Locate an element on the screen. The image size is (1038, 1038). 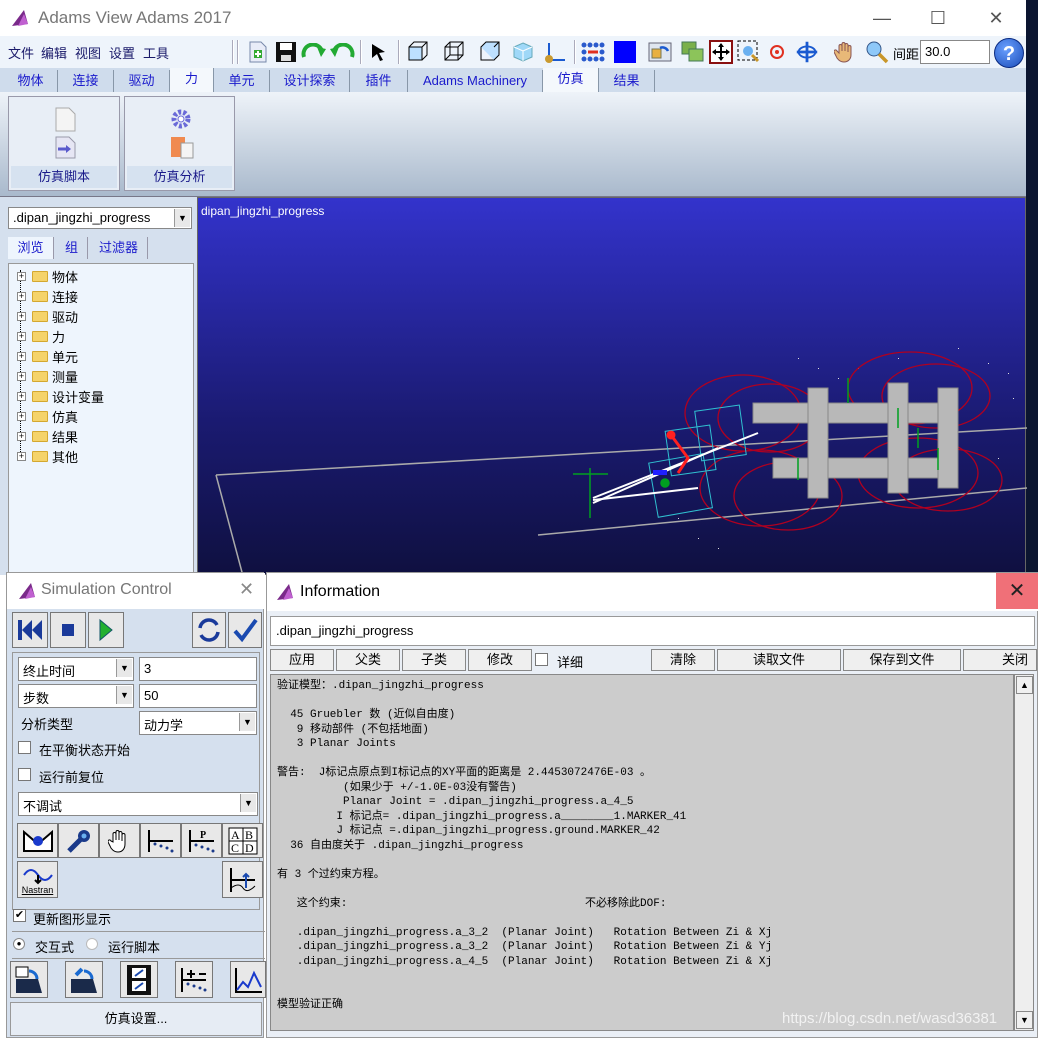
static-equilibrium-button is located at coordinates (37, 840).